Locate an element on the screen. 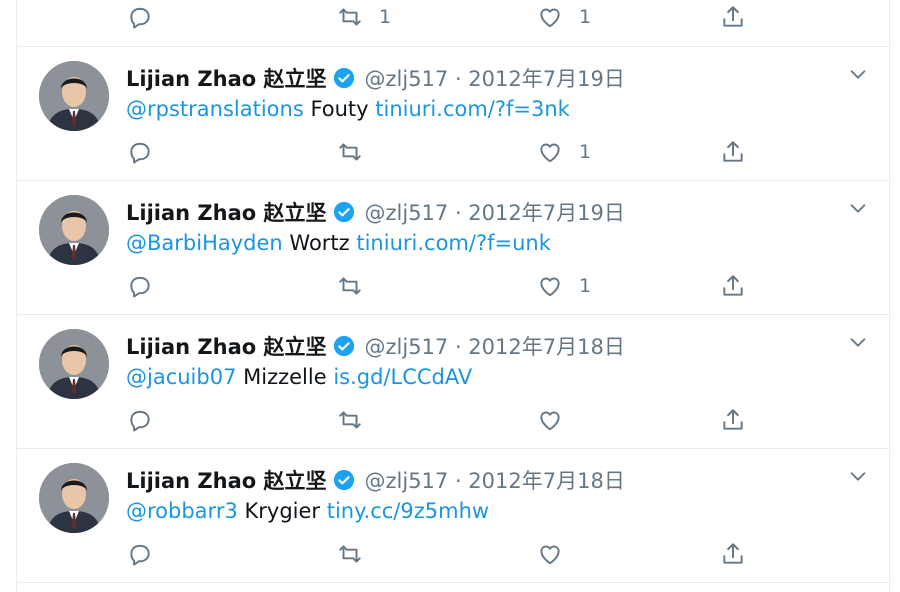 The image size is (900, 592). tweet-text-content: Mizzelle is located at coordinates (285, 377).